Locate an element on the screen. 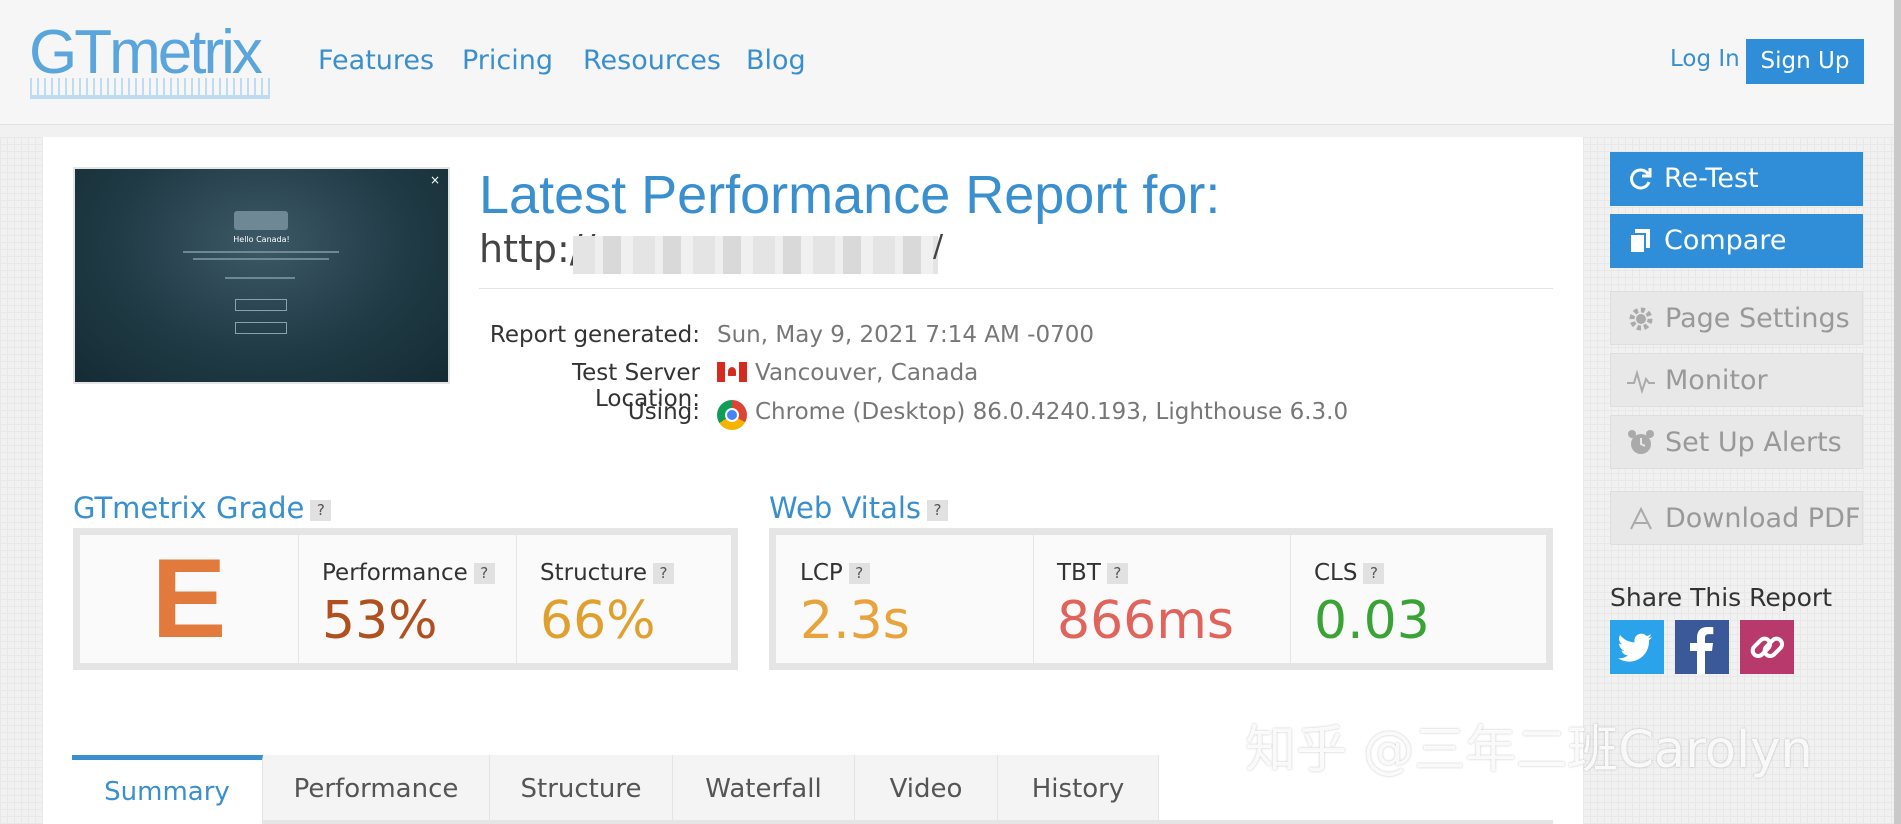  compare-button: Compare is located at coordinates (1736, 241).